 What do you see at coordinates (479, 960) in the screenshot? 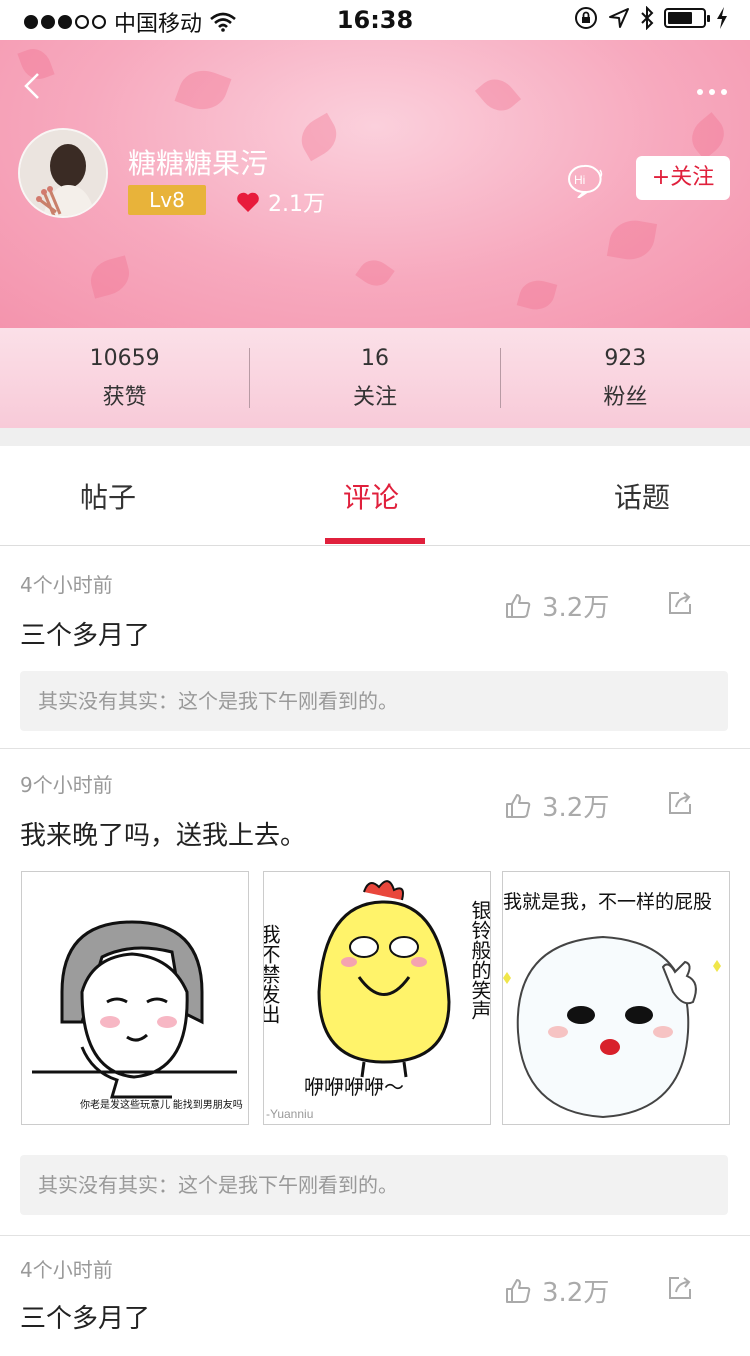
I see `svg-text: 银铃般的笑声` at bounding box center [479, 960].